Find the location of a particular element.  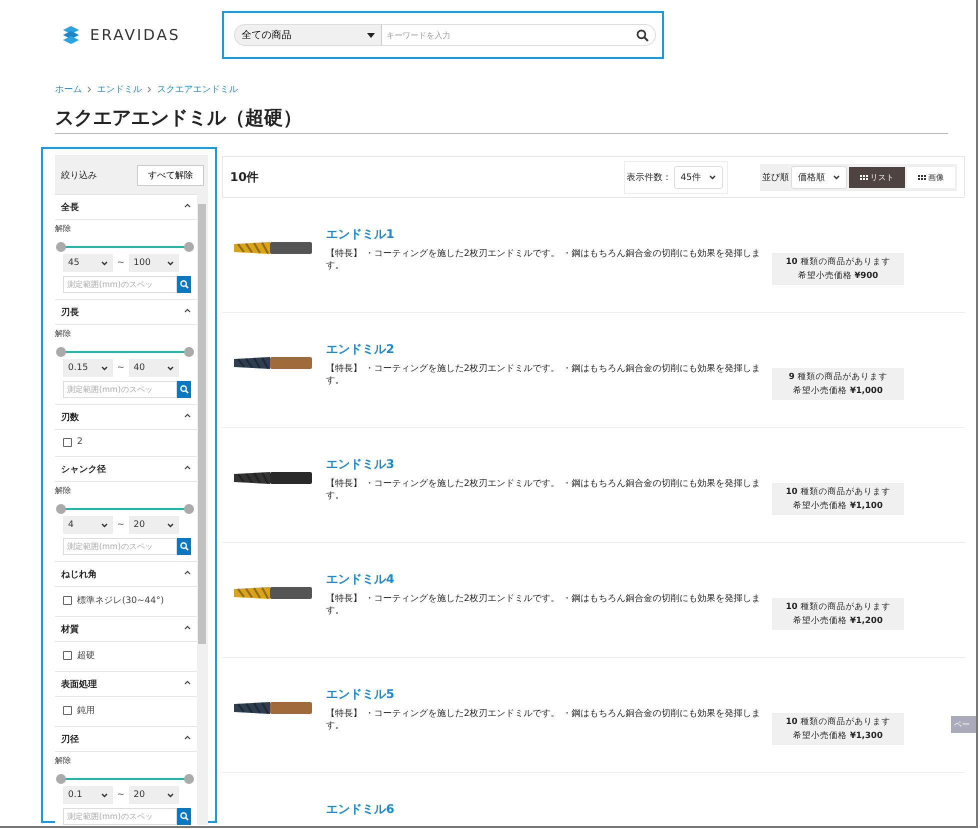

max-select: 100 is located at coordinates (153, 263).